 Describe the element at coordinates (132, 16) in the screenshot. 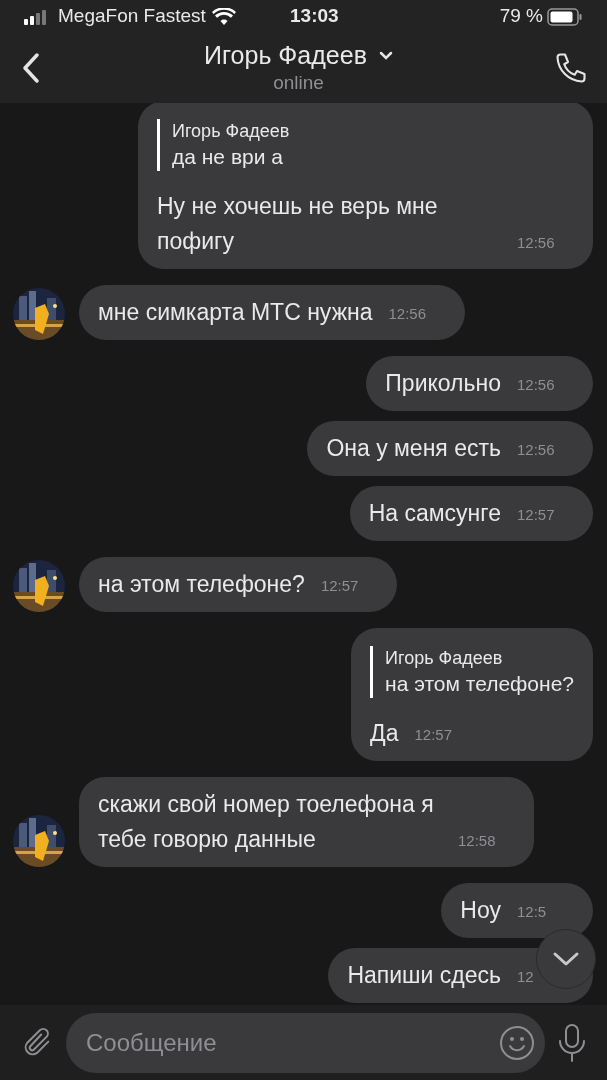

I see `carrier-name: MegaFon Fastest` at that location.